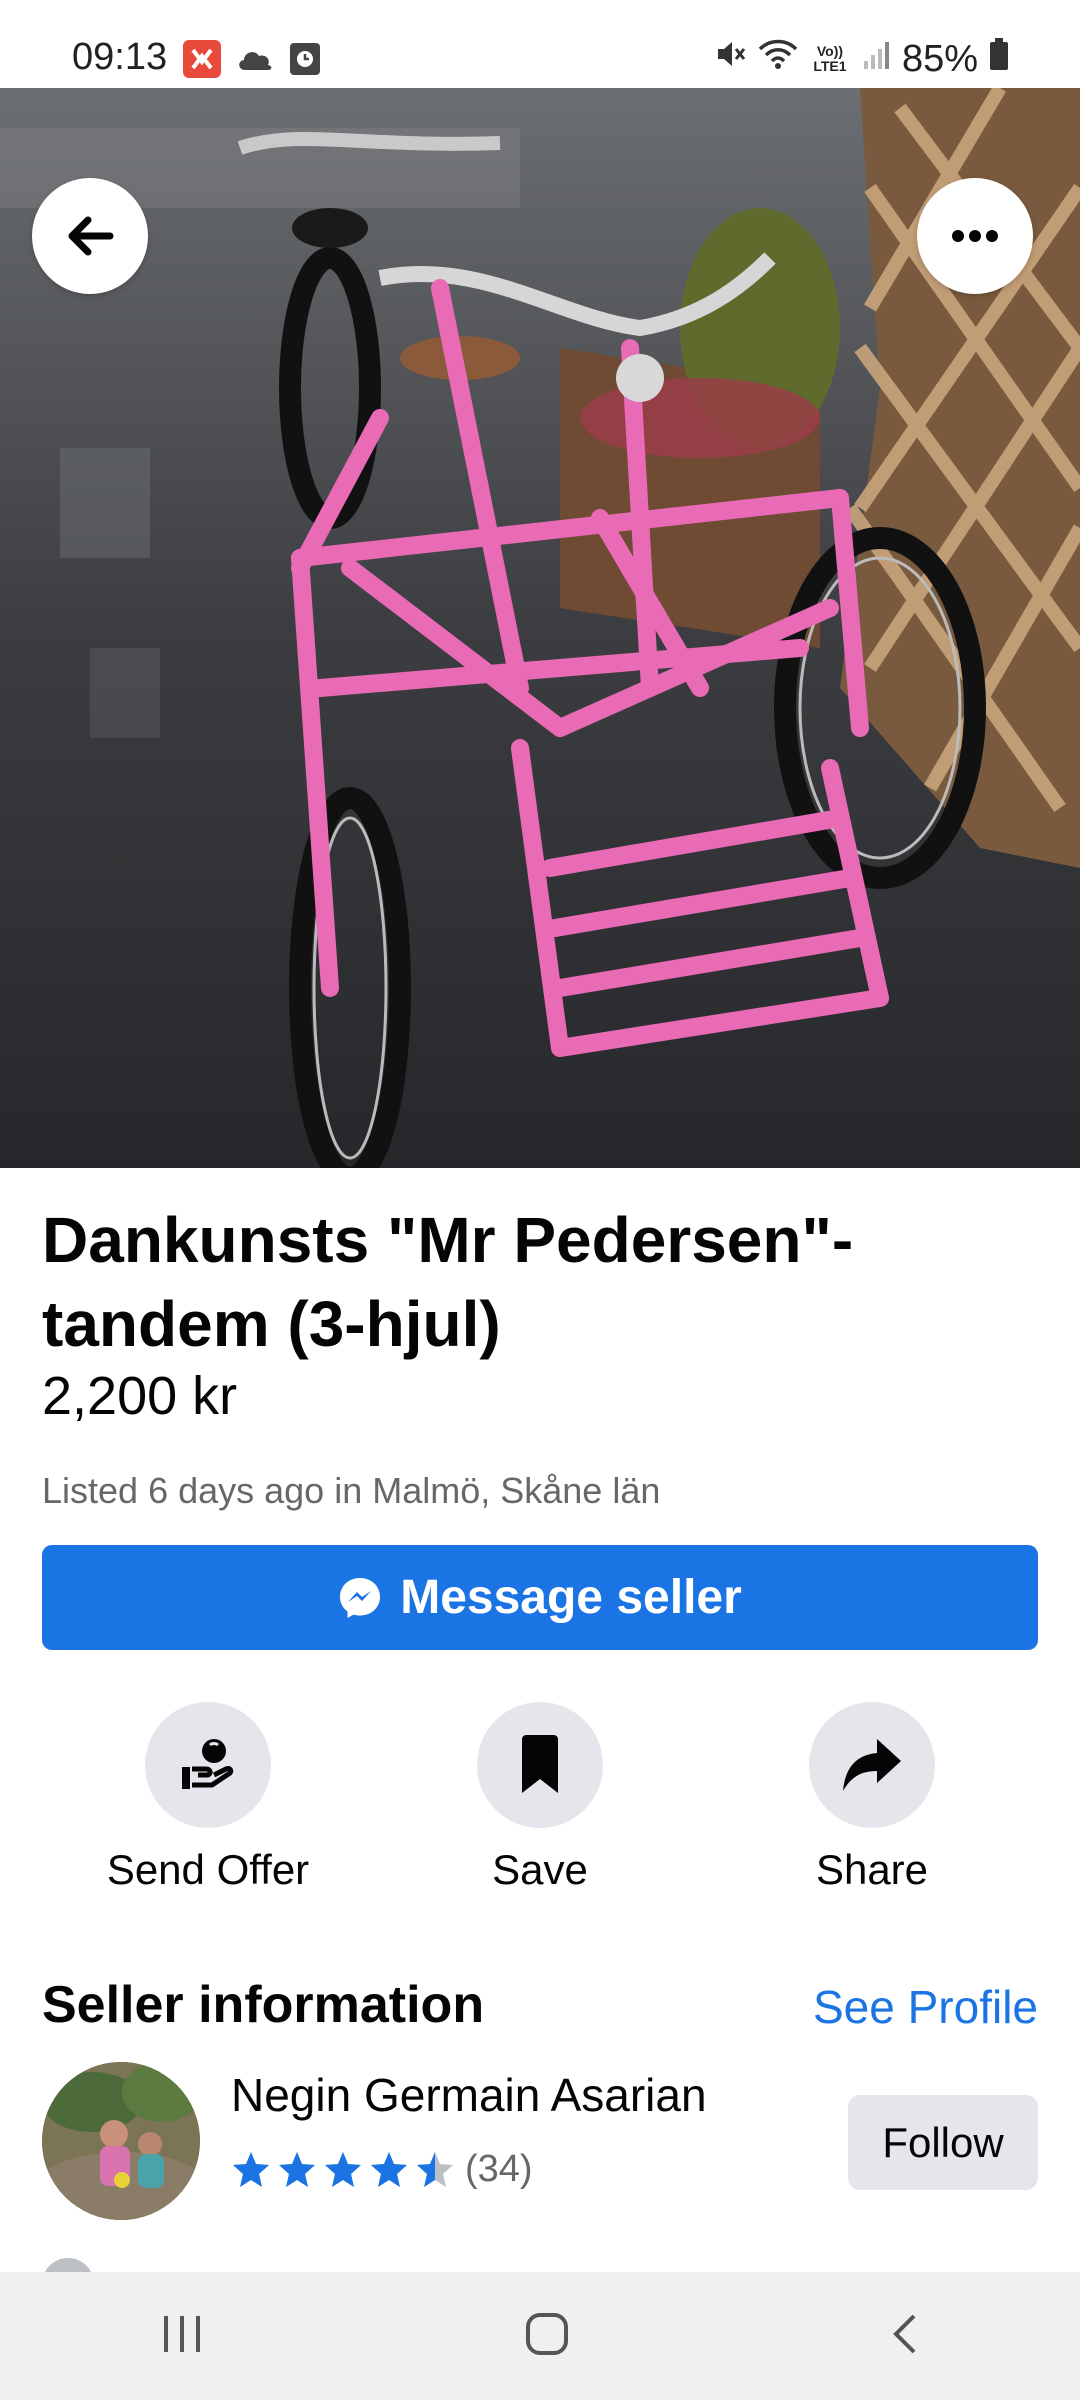 The width and height of the screenshot is (1080, 2400). Describe the element at coordinates (182, 2336) in the screenshot. I see `recent-apps-icon` at that location.